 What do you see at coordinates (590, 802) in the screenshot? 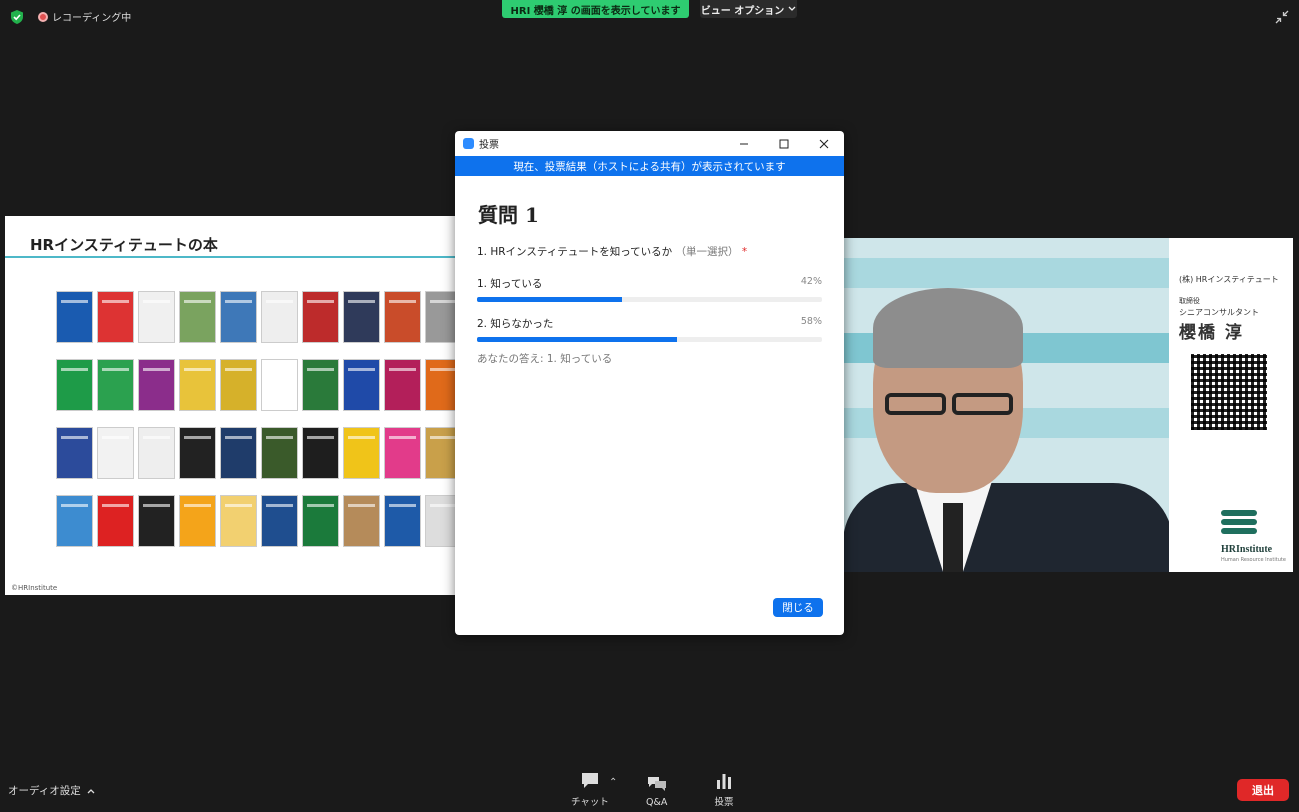
I see `chat-label: チャット` at bounding box center [590, 802].